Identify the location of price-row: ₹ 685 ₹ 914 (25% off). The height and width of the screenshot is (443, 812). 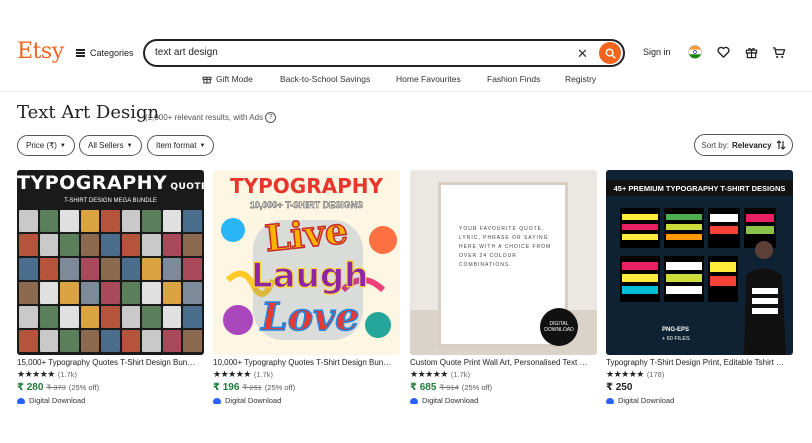
(503, 387).